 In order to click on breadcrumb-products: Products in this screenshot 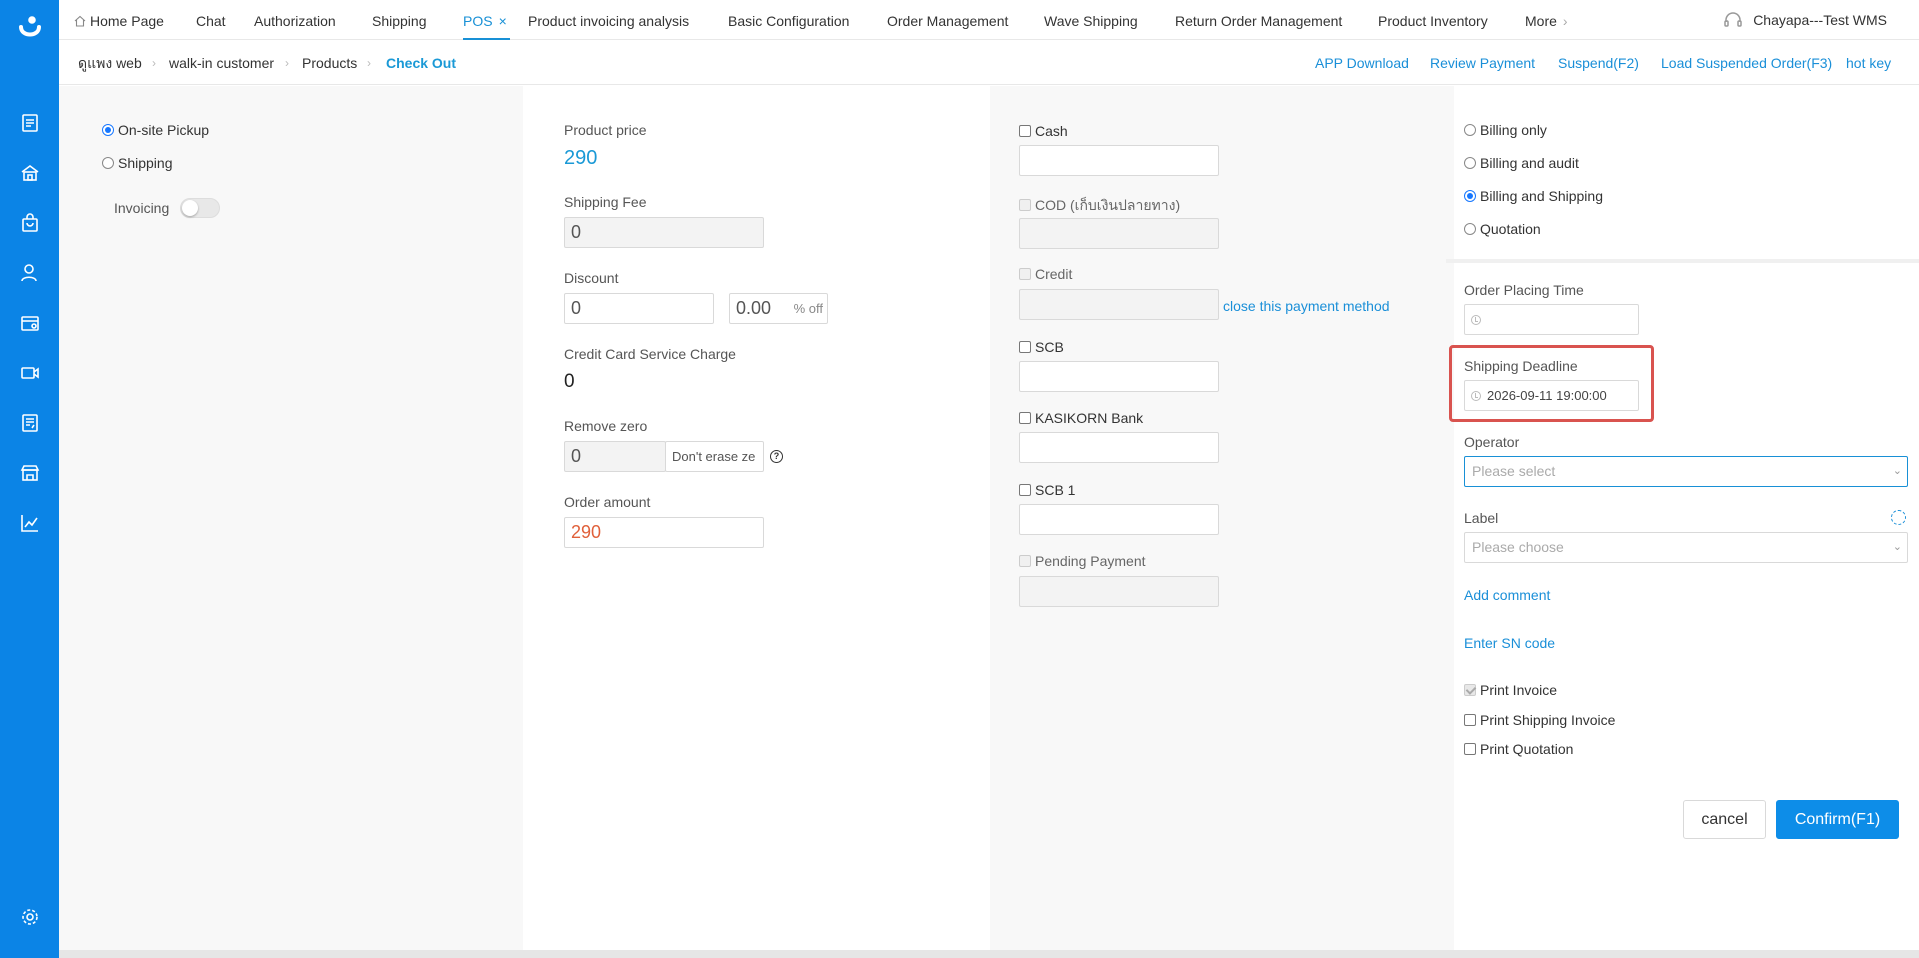, I will do `click(329, 63)`.